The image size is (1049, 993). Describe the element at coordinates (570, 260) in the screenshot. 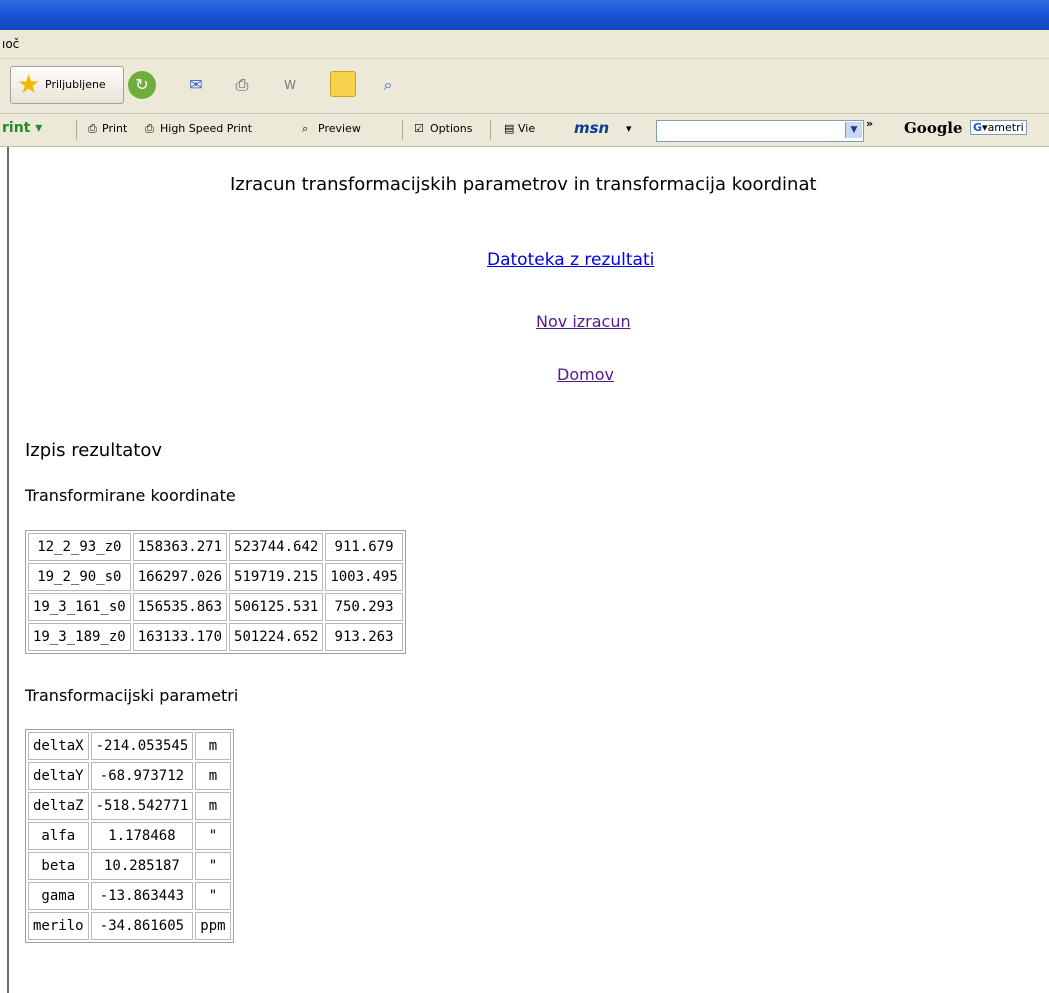

I see `results-file-link: Datoteka z rezultati` at that location.